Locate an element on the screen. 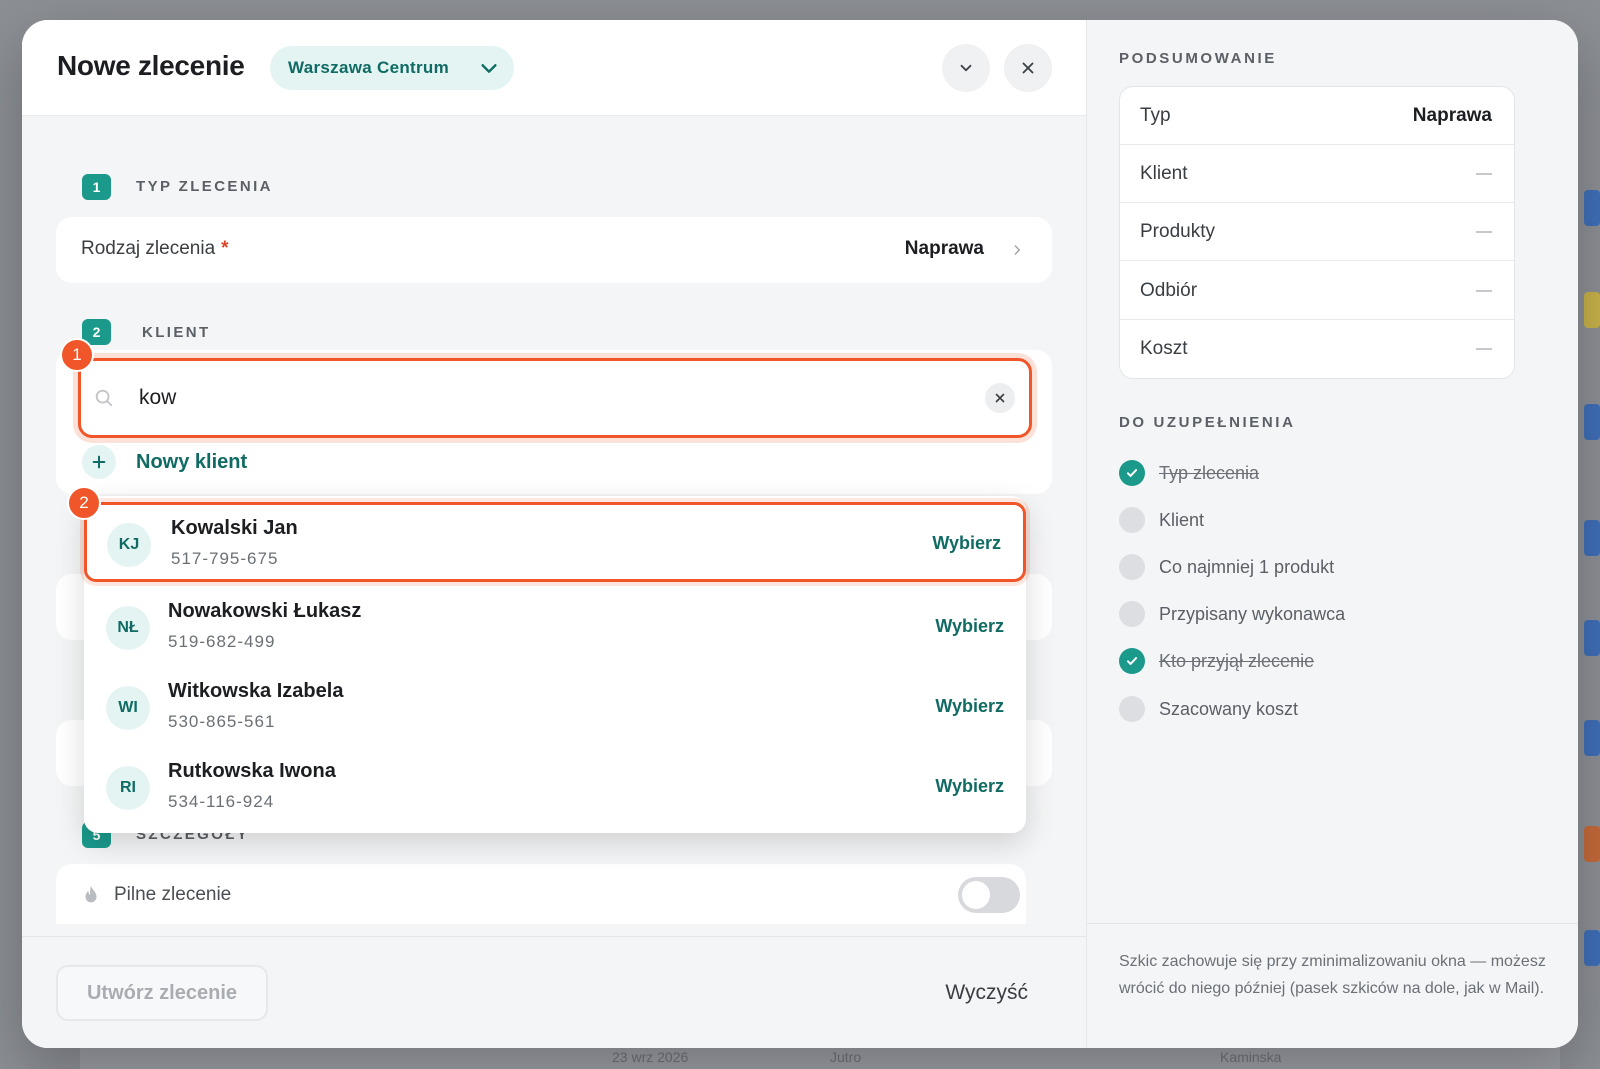 The width and height of the screenshot is (1600, 1069). backdrop-date: 23 wrz 2026 is located at coordinates (650, 1057).